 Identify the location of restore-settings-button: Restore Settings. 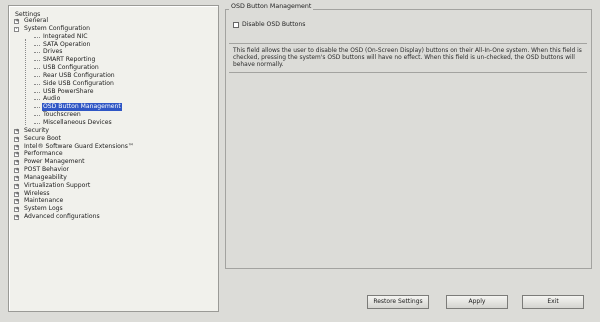
(398, 302).